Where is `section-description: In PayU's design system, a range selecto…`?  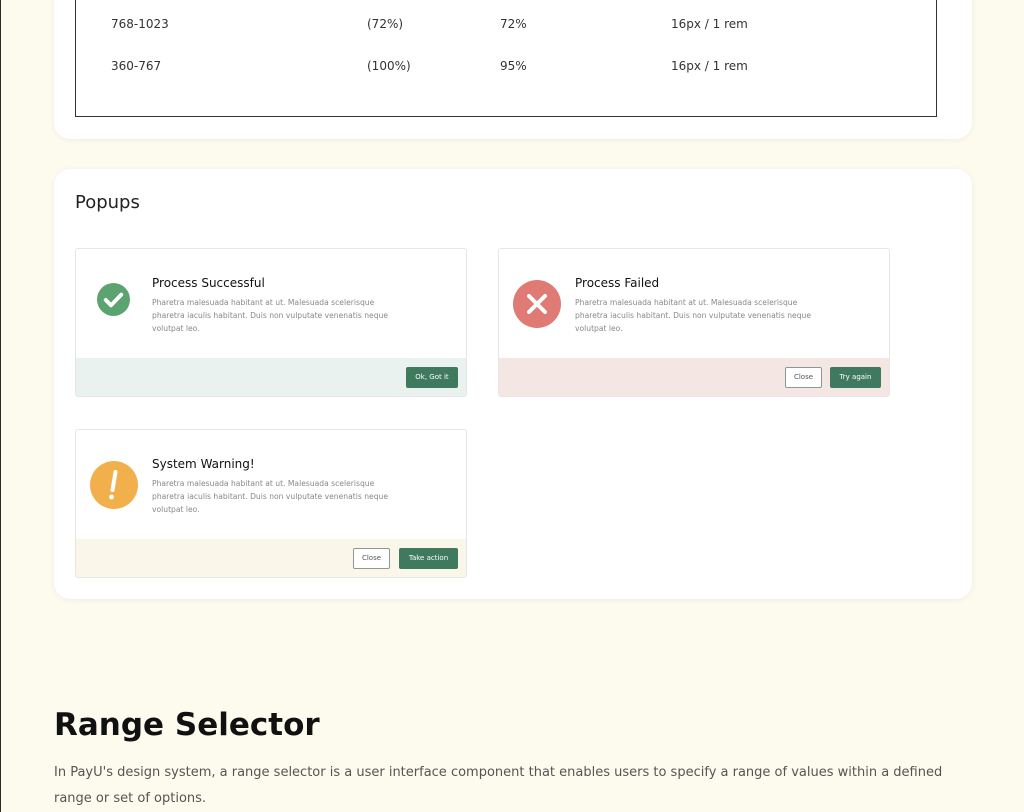
section-description: In PayU's design system, a range selecto… is located at coordinates (498, 785).